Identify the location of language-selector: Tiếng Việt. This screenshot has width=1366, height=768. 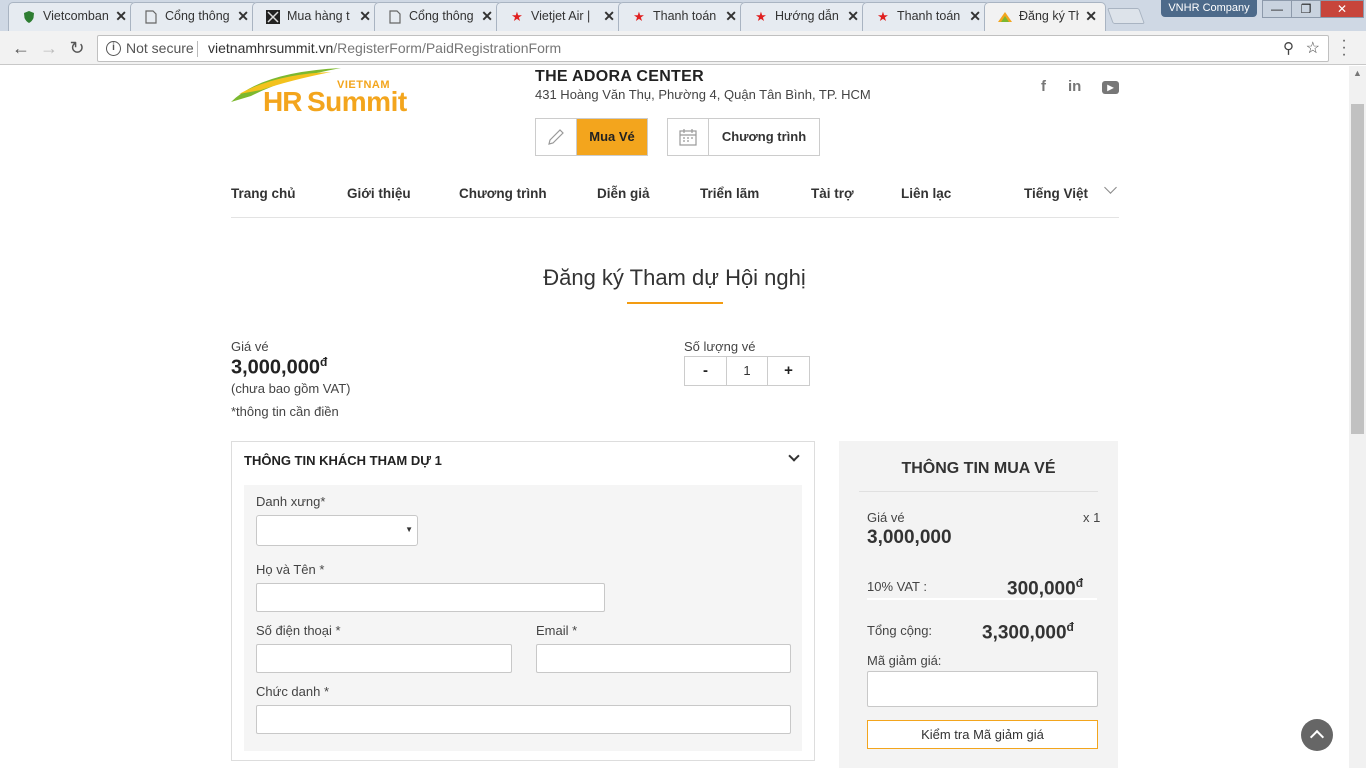
(1056, 193).